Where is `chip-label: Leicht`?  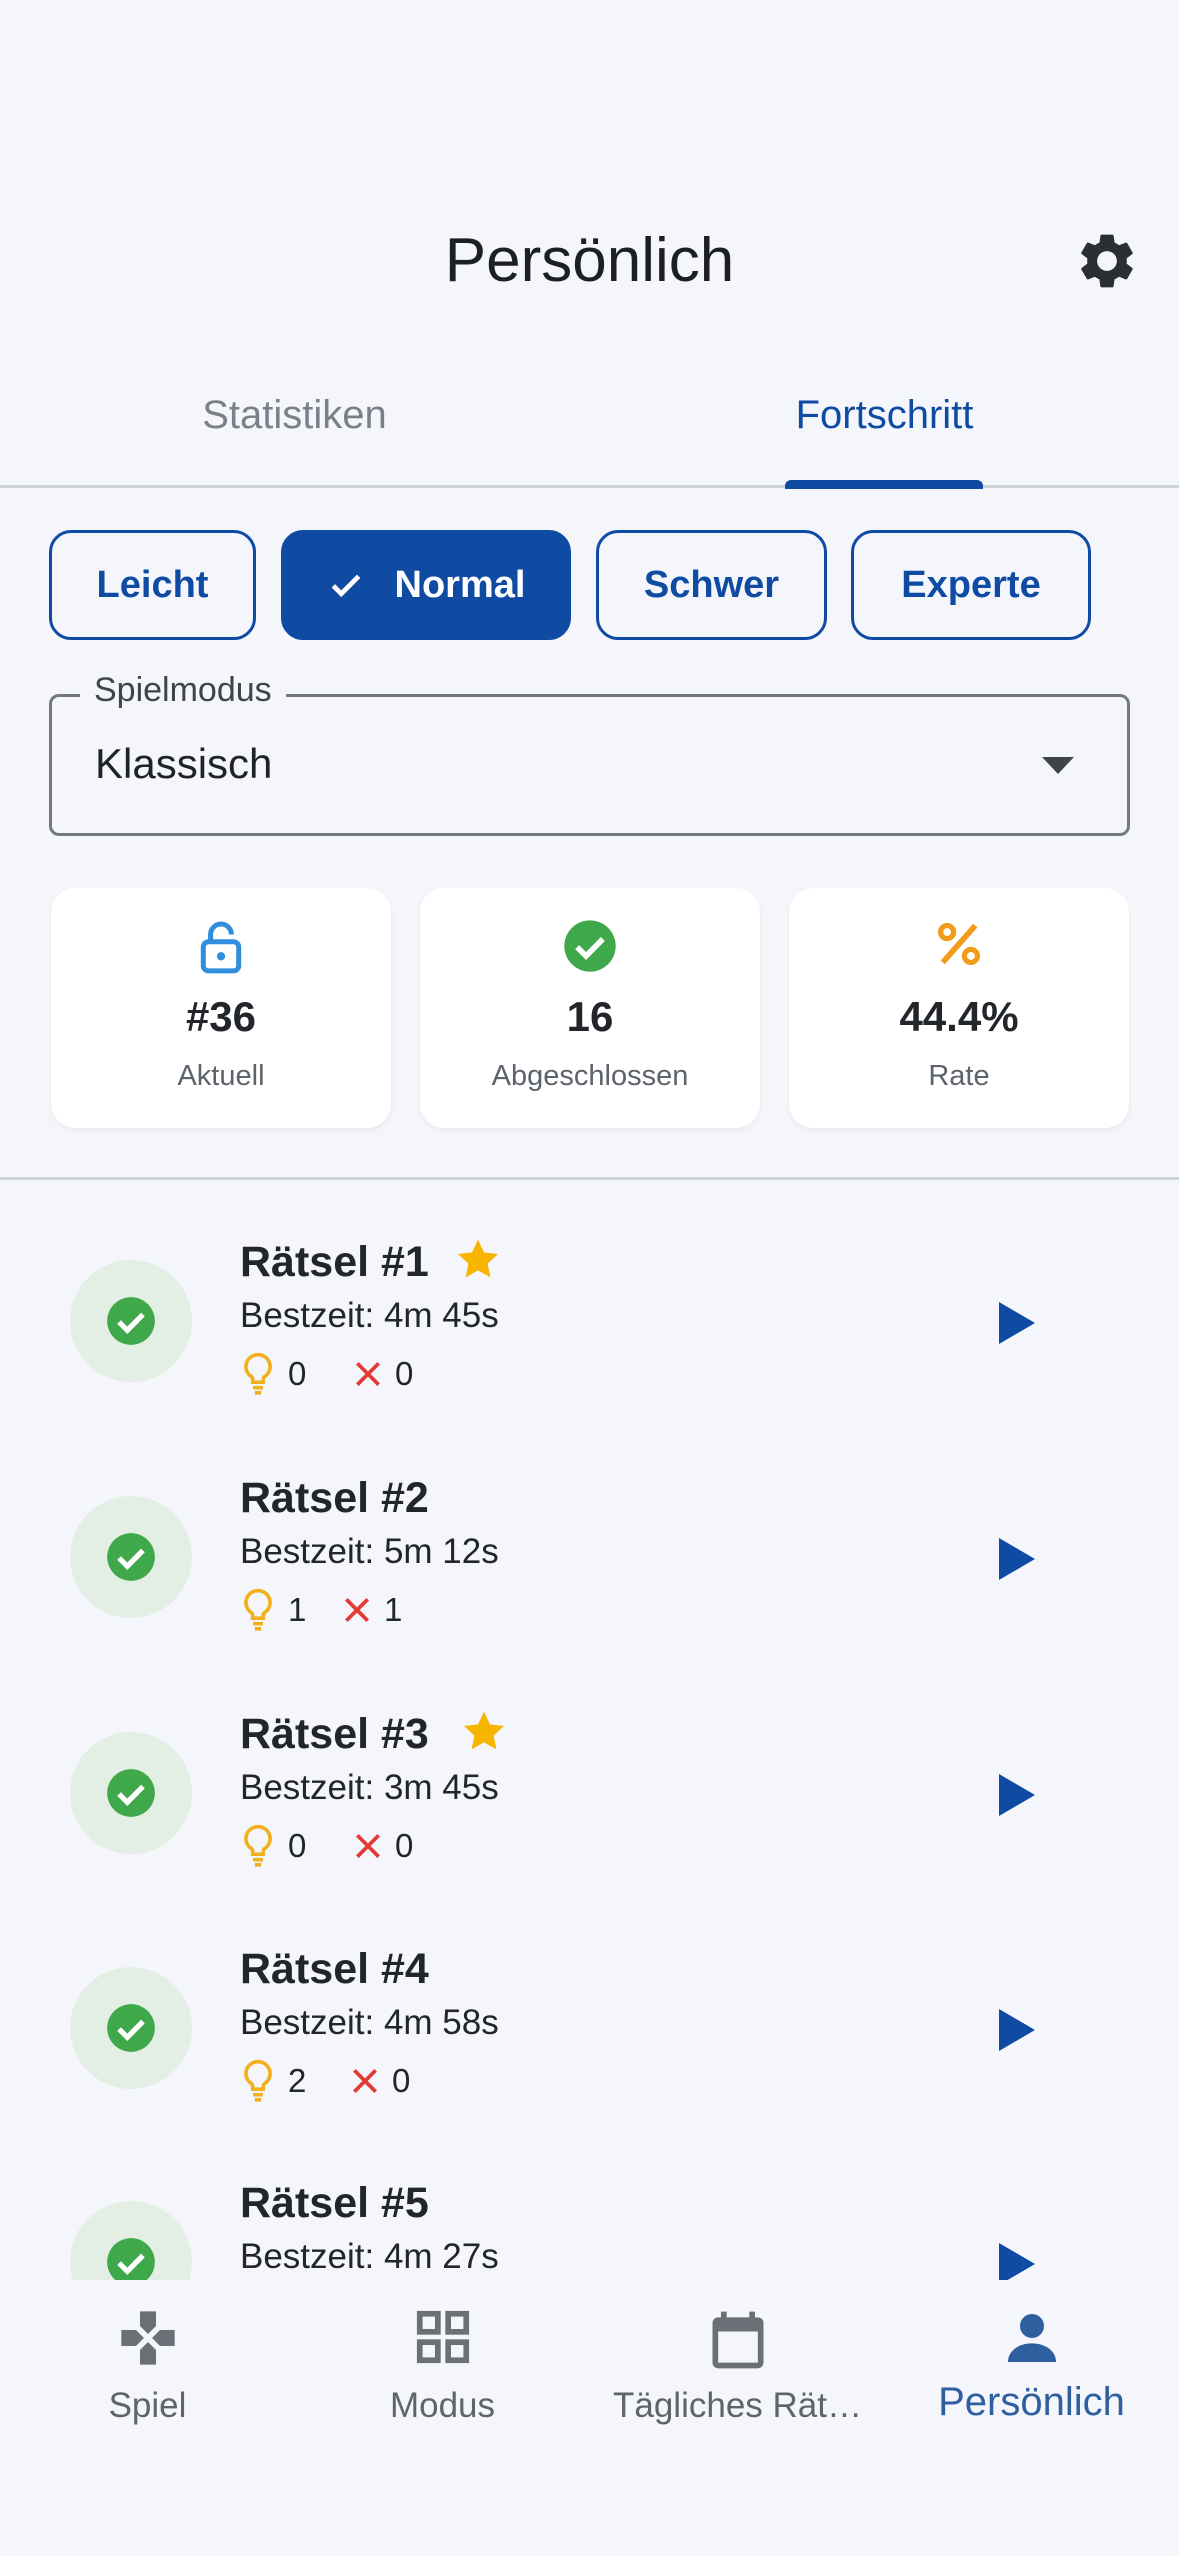
chip-label: Leicht is located at coordinates (152, 584).